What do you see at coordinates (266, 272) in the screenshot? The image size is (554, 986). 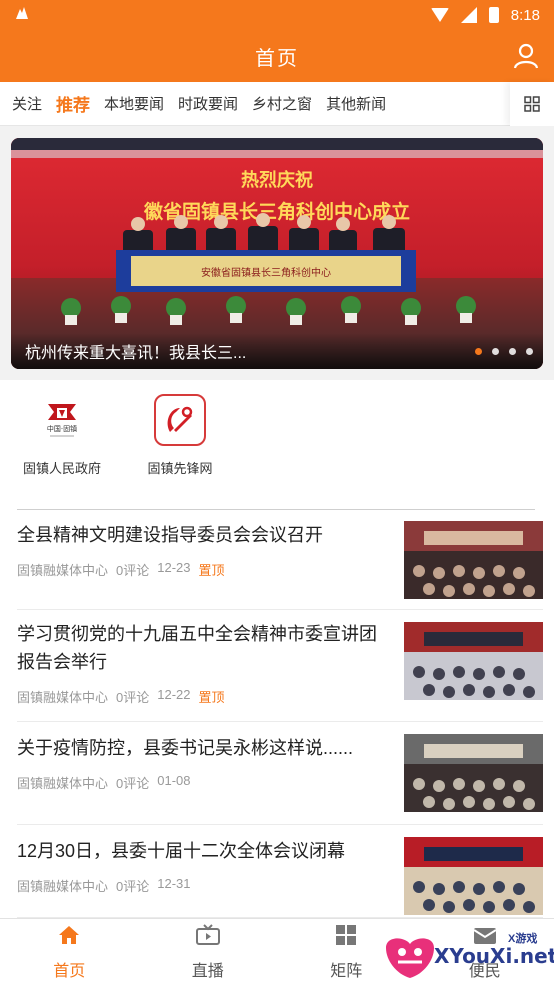 I see `banner-plaque: 安徽省固镇县长三角科创中心` at bounding box center [266, 272].